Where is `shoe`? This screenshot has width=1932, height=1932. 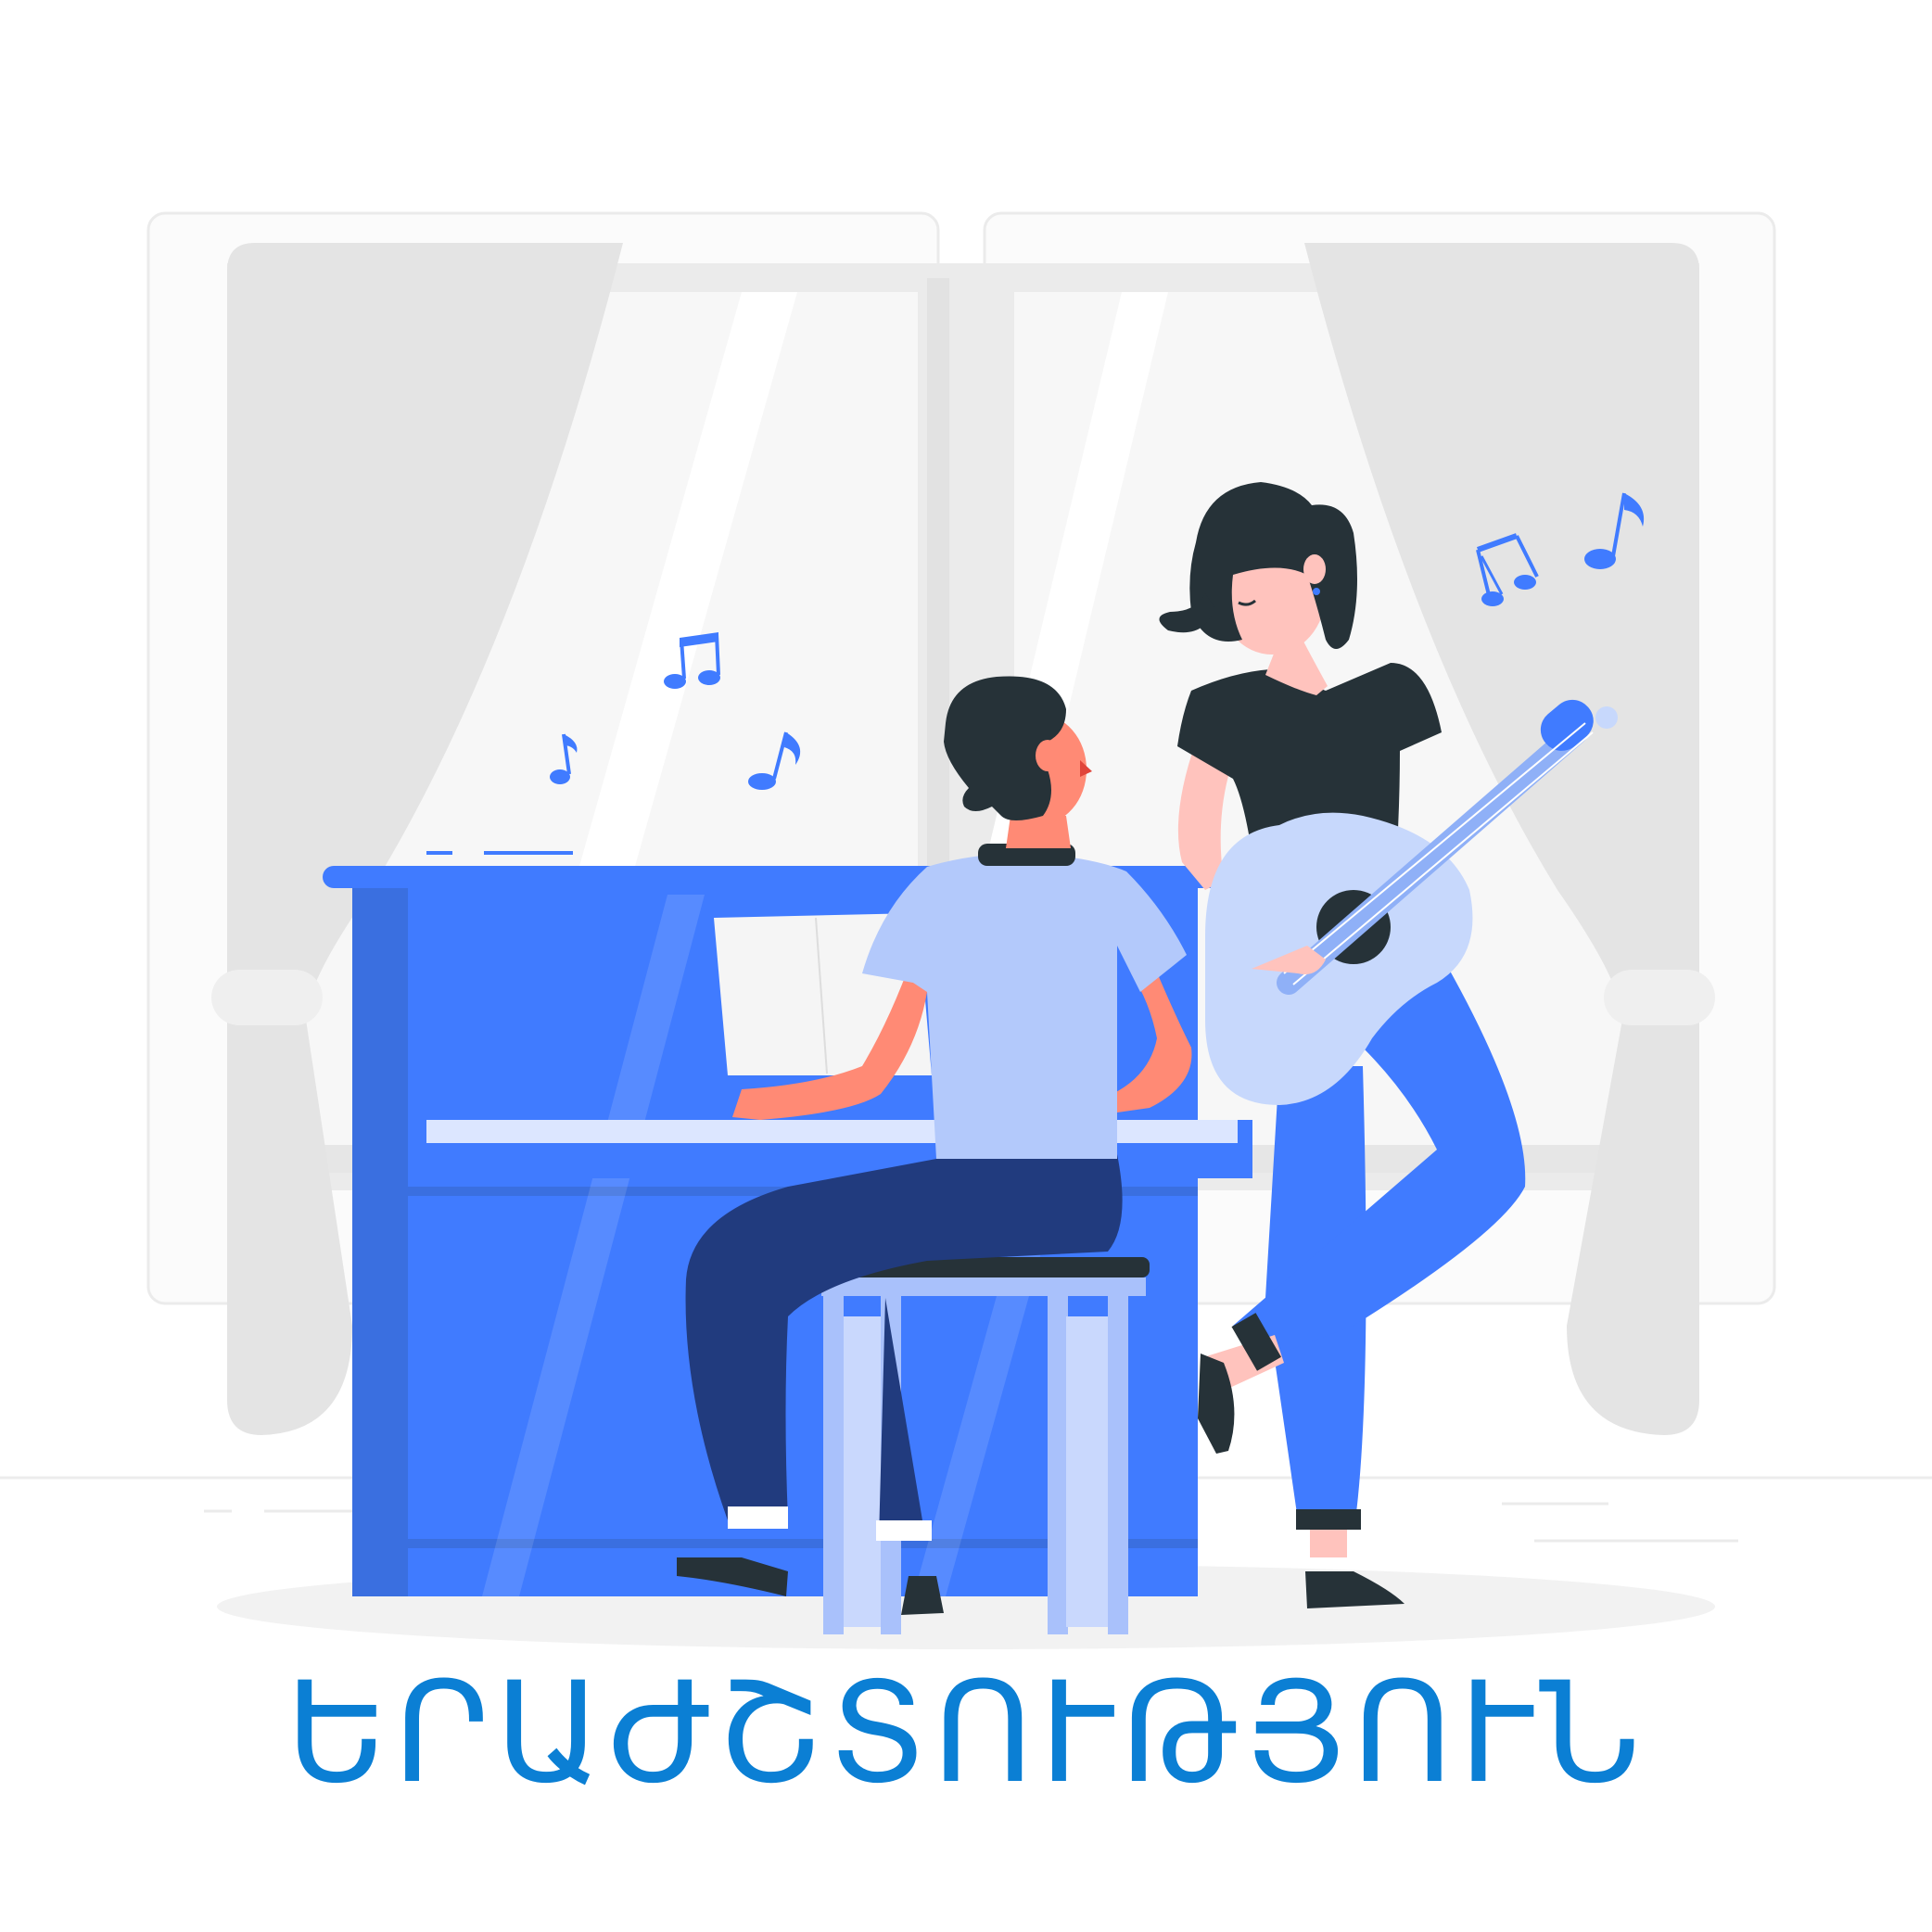
shoe is located at coordinates (922, 1595).